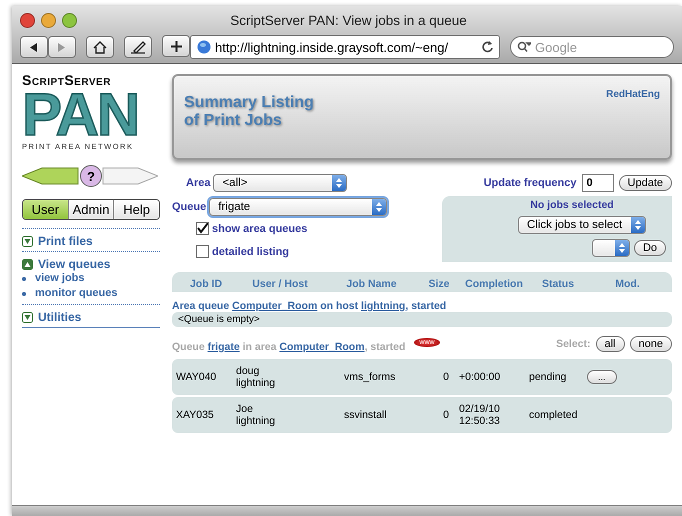  Describe the element at coordinates (91, 209) in the screenshot. I see `mode-tab: Admin` at that location.